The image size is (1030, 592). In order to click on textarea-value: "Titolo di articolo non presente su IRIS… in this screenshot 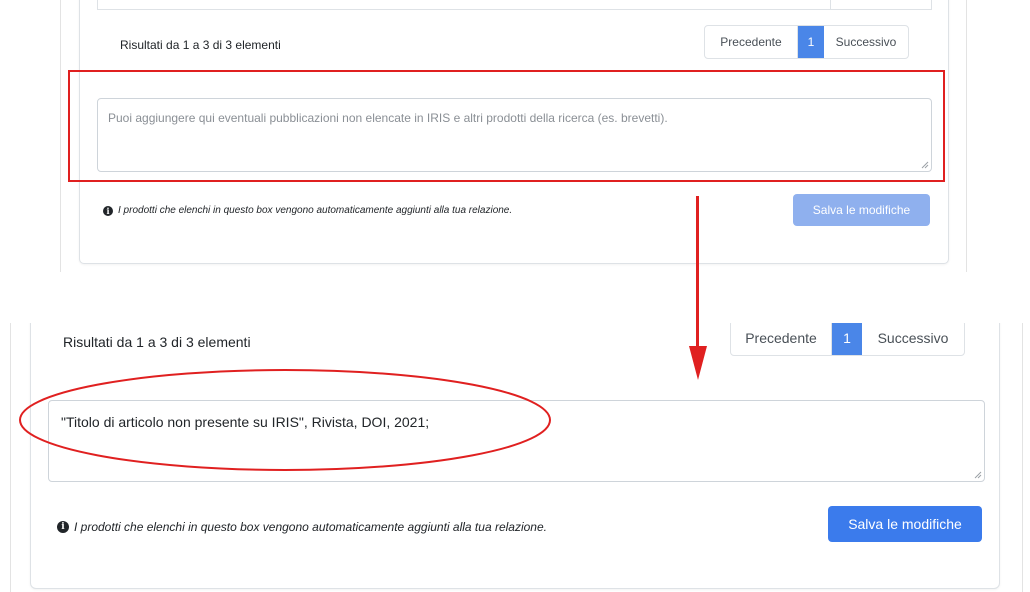, I will do `click(245, 422)`.